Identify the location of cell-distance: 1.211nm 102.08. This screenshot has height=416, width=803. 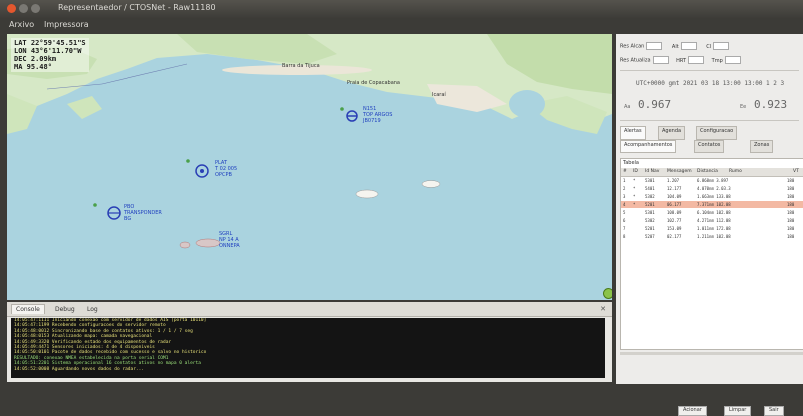
(714, 236).